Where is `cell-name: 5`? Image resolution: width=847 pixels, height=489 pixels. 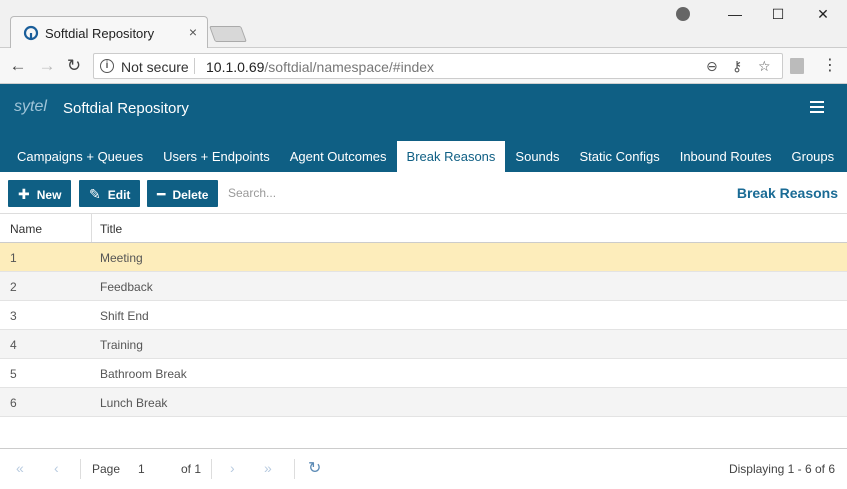
cell-name: 5 is located at coordinates (13, 374).